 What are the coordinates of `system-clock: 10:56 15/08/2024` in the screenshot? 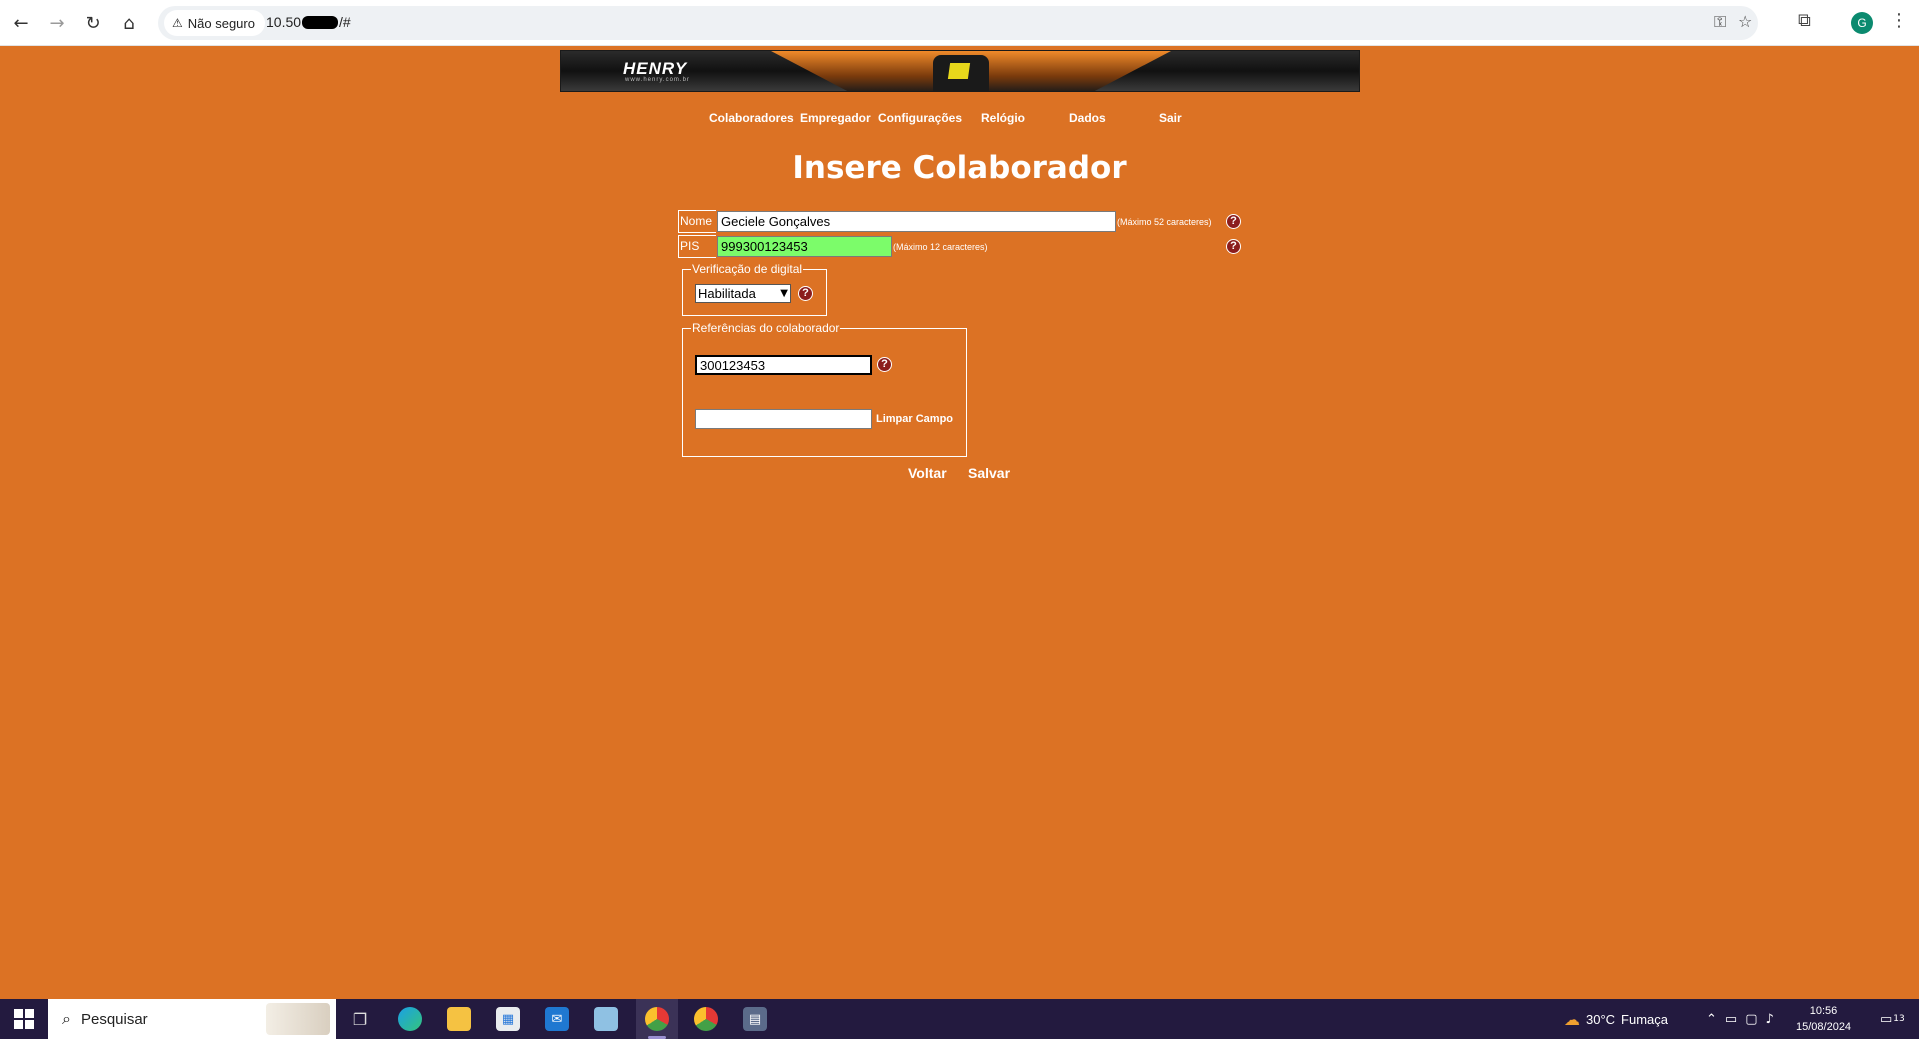 It's located at (1823, 1019).